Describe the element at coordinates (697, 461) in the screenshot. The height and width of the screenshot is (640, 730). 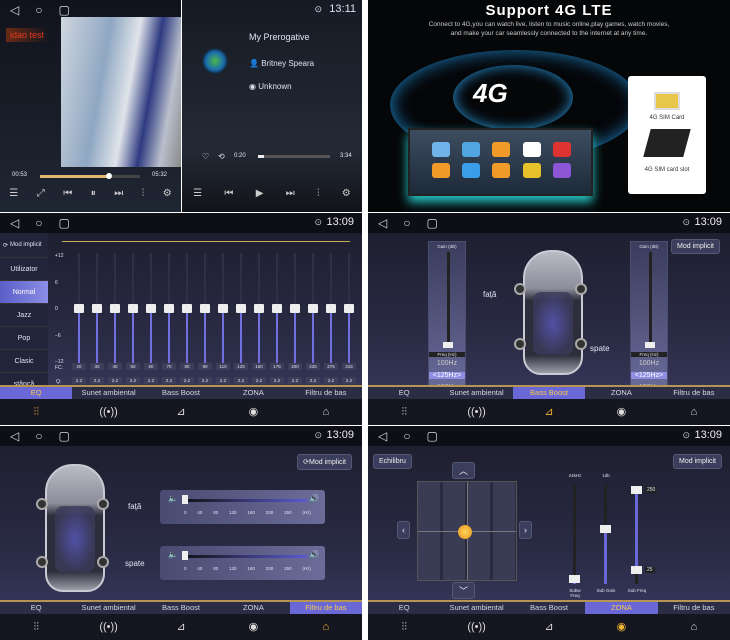
I see `reset-button: Mod implicit` at that location.